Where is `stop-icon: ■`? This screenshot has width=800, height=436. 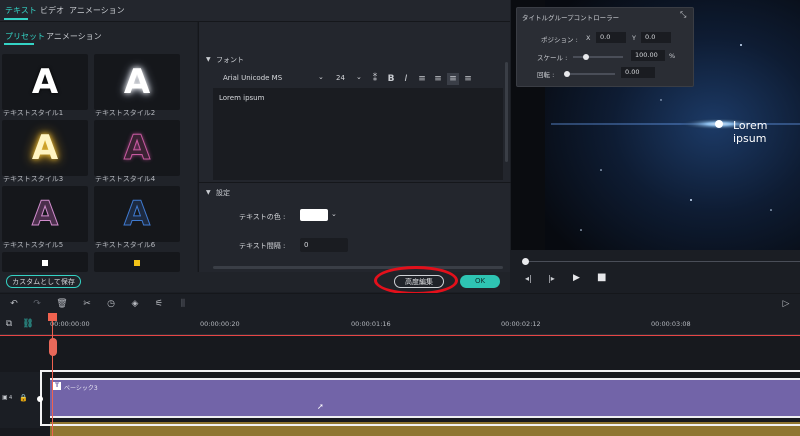 stop-icon: ■ is located at coordinates (601, 277).